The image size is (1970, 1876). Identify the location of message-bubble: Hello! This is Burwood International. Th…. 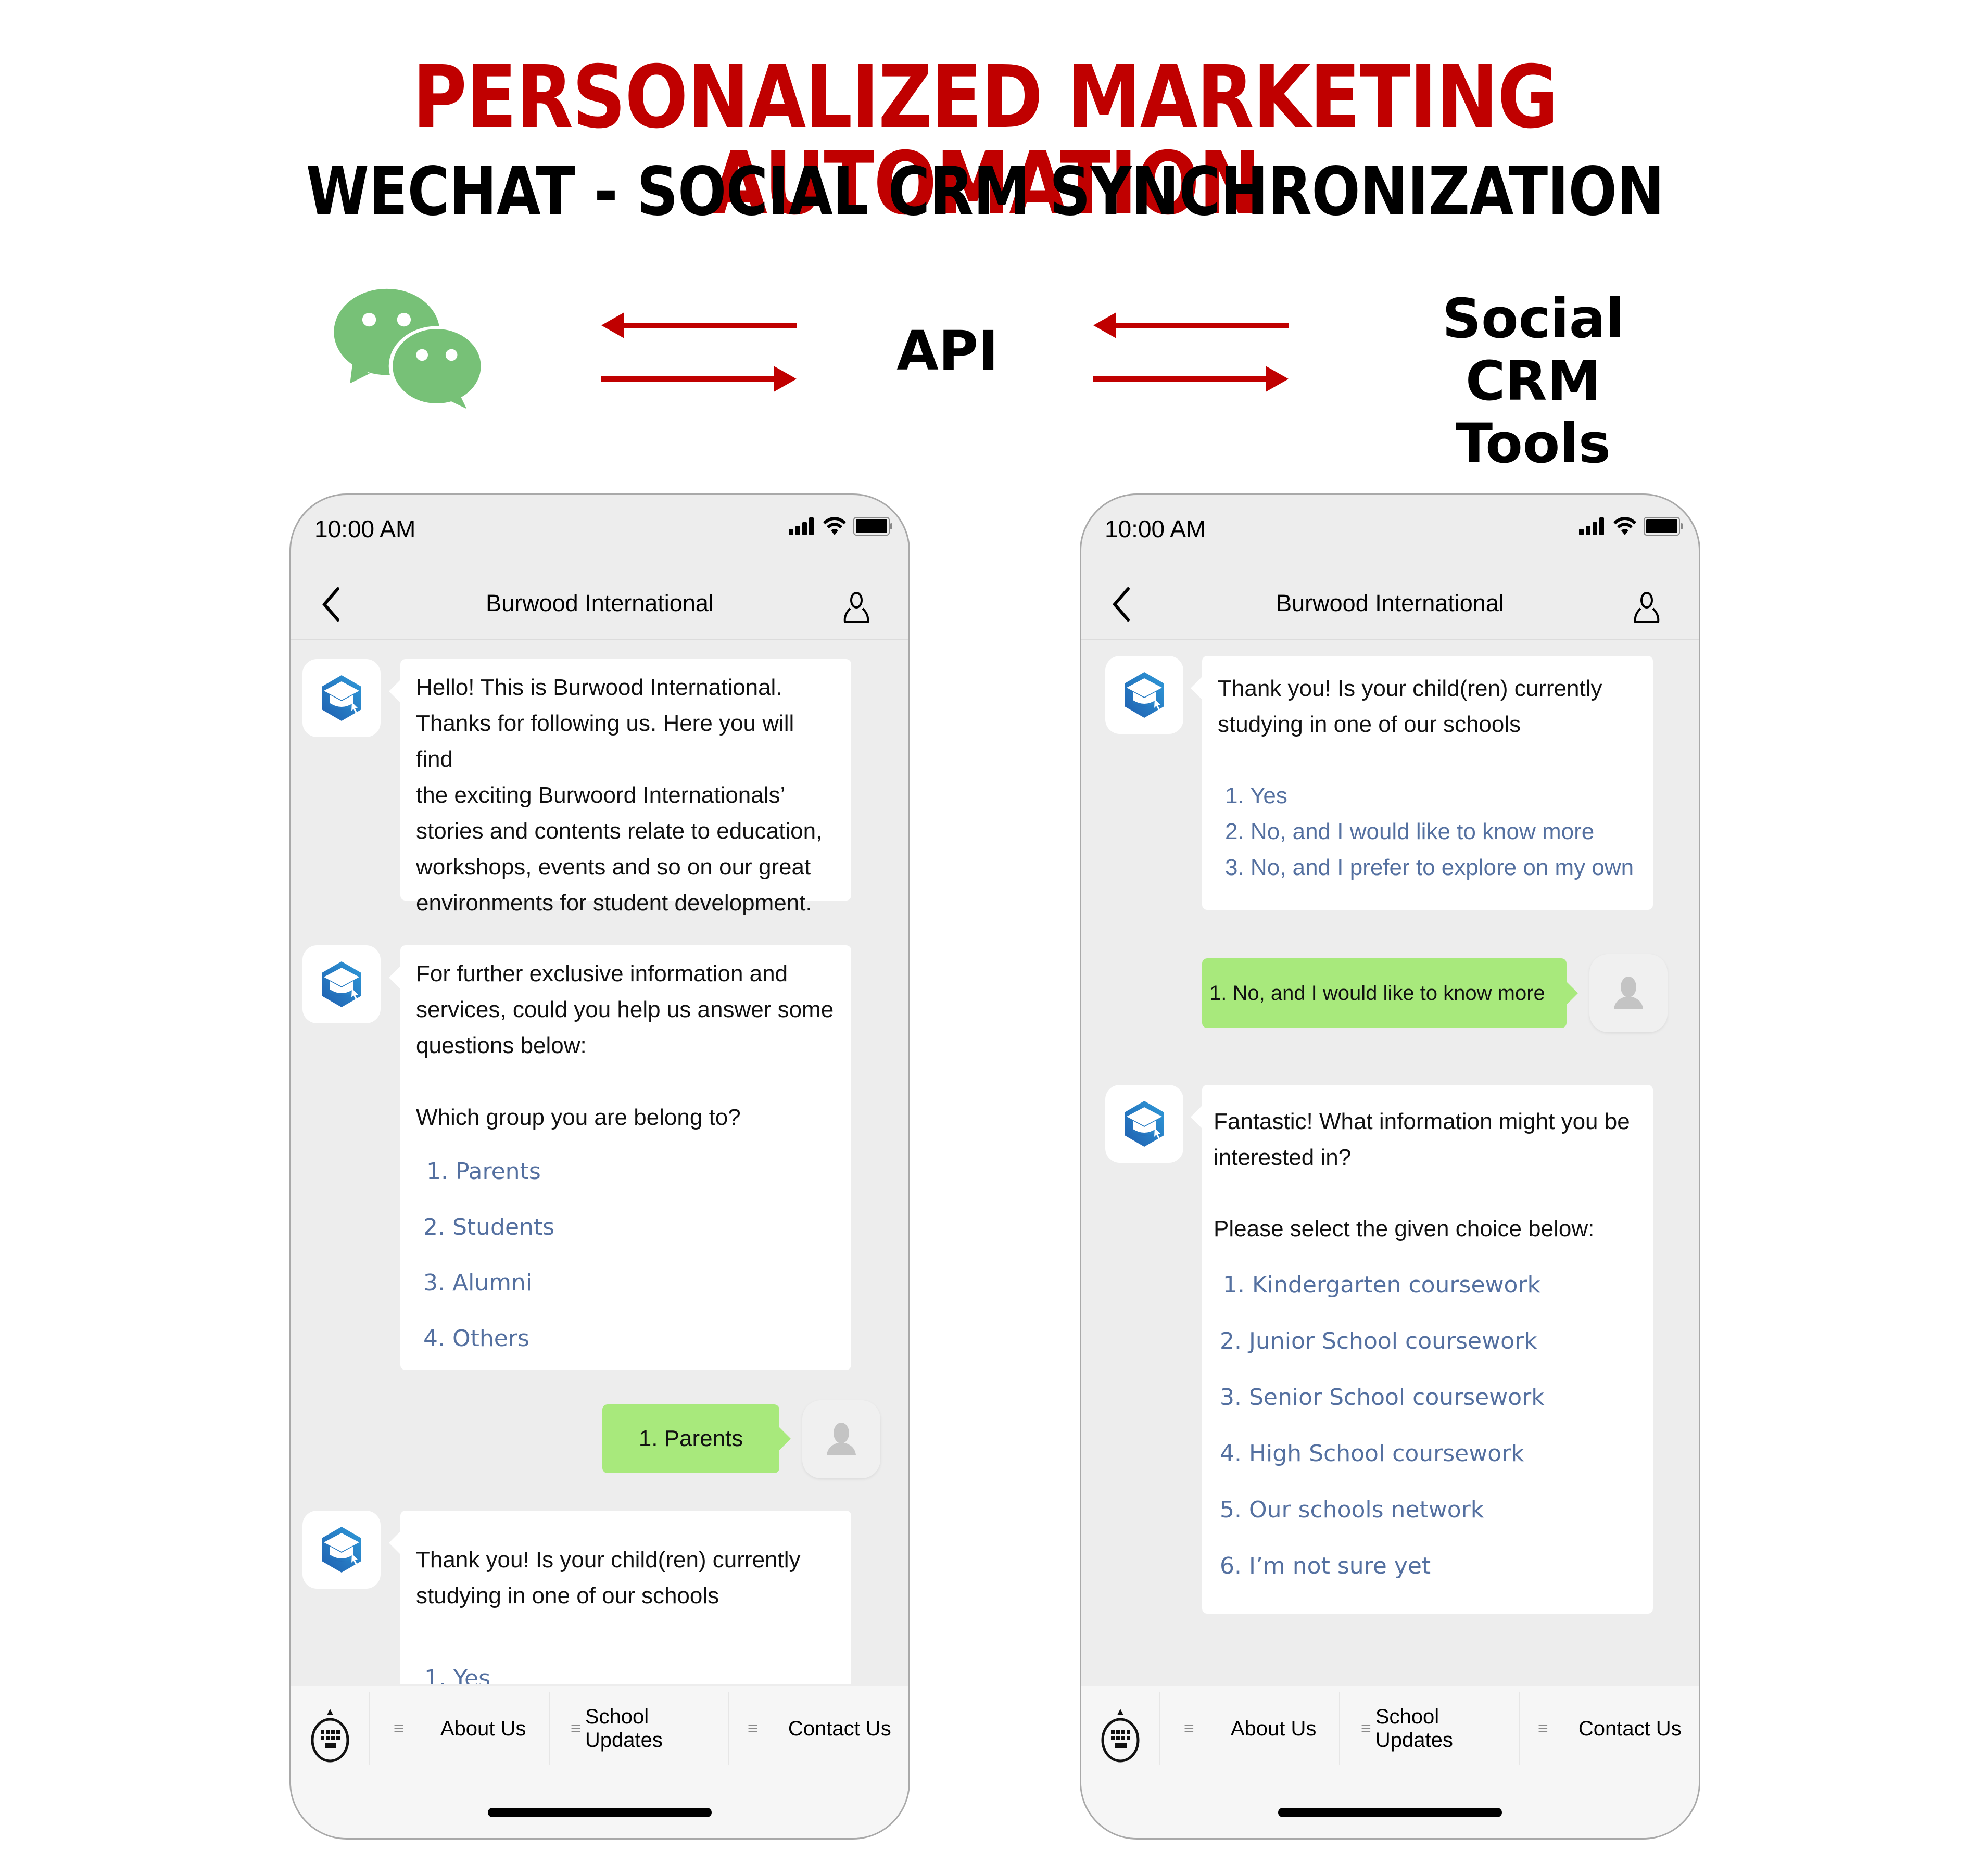
(620, 787).